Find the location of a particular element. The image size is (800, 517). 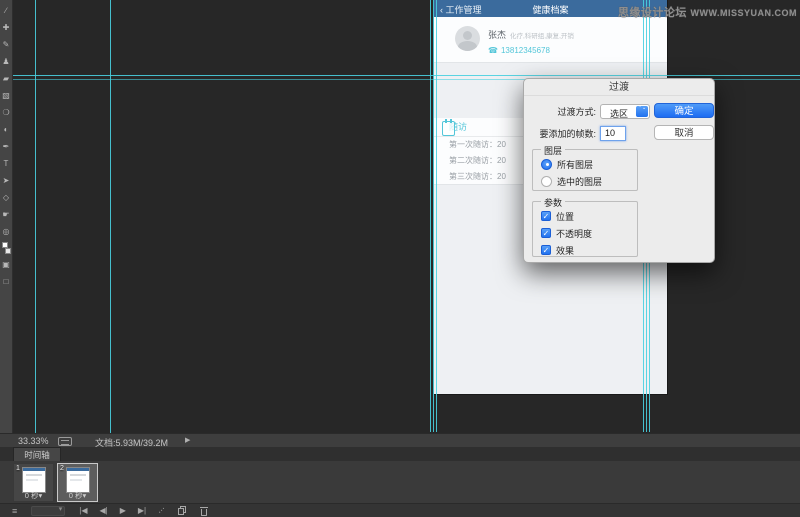

status-bar: 33.33% 文档:5.93M/39.2M ▶ is located at coordinates (400, 440).